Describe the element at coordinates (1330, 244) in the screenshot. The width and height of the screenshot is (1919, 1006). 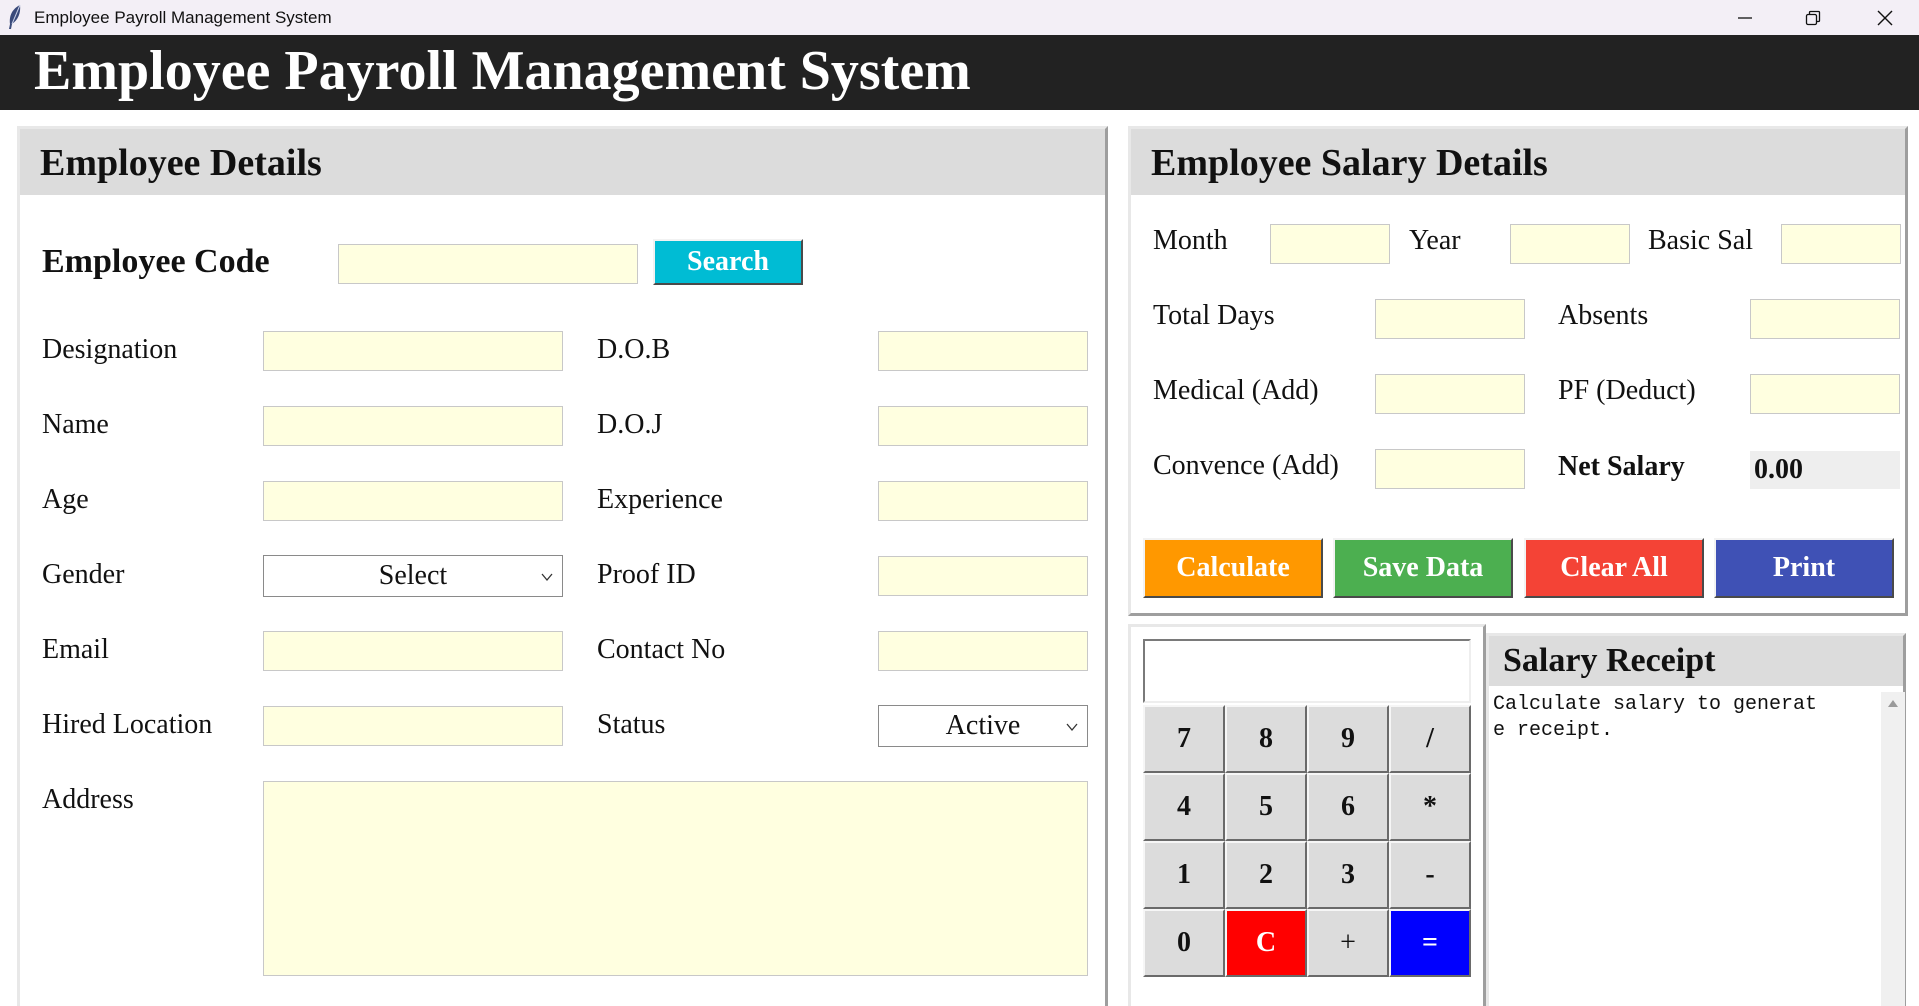
I see `month-input` at that location.